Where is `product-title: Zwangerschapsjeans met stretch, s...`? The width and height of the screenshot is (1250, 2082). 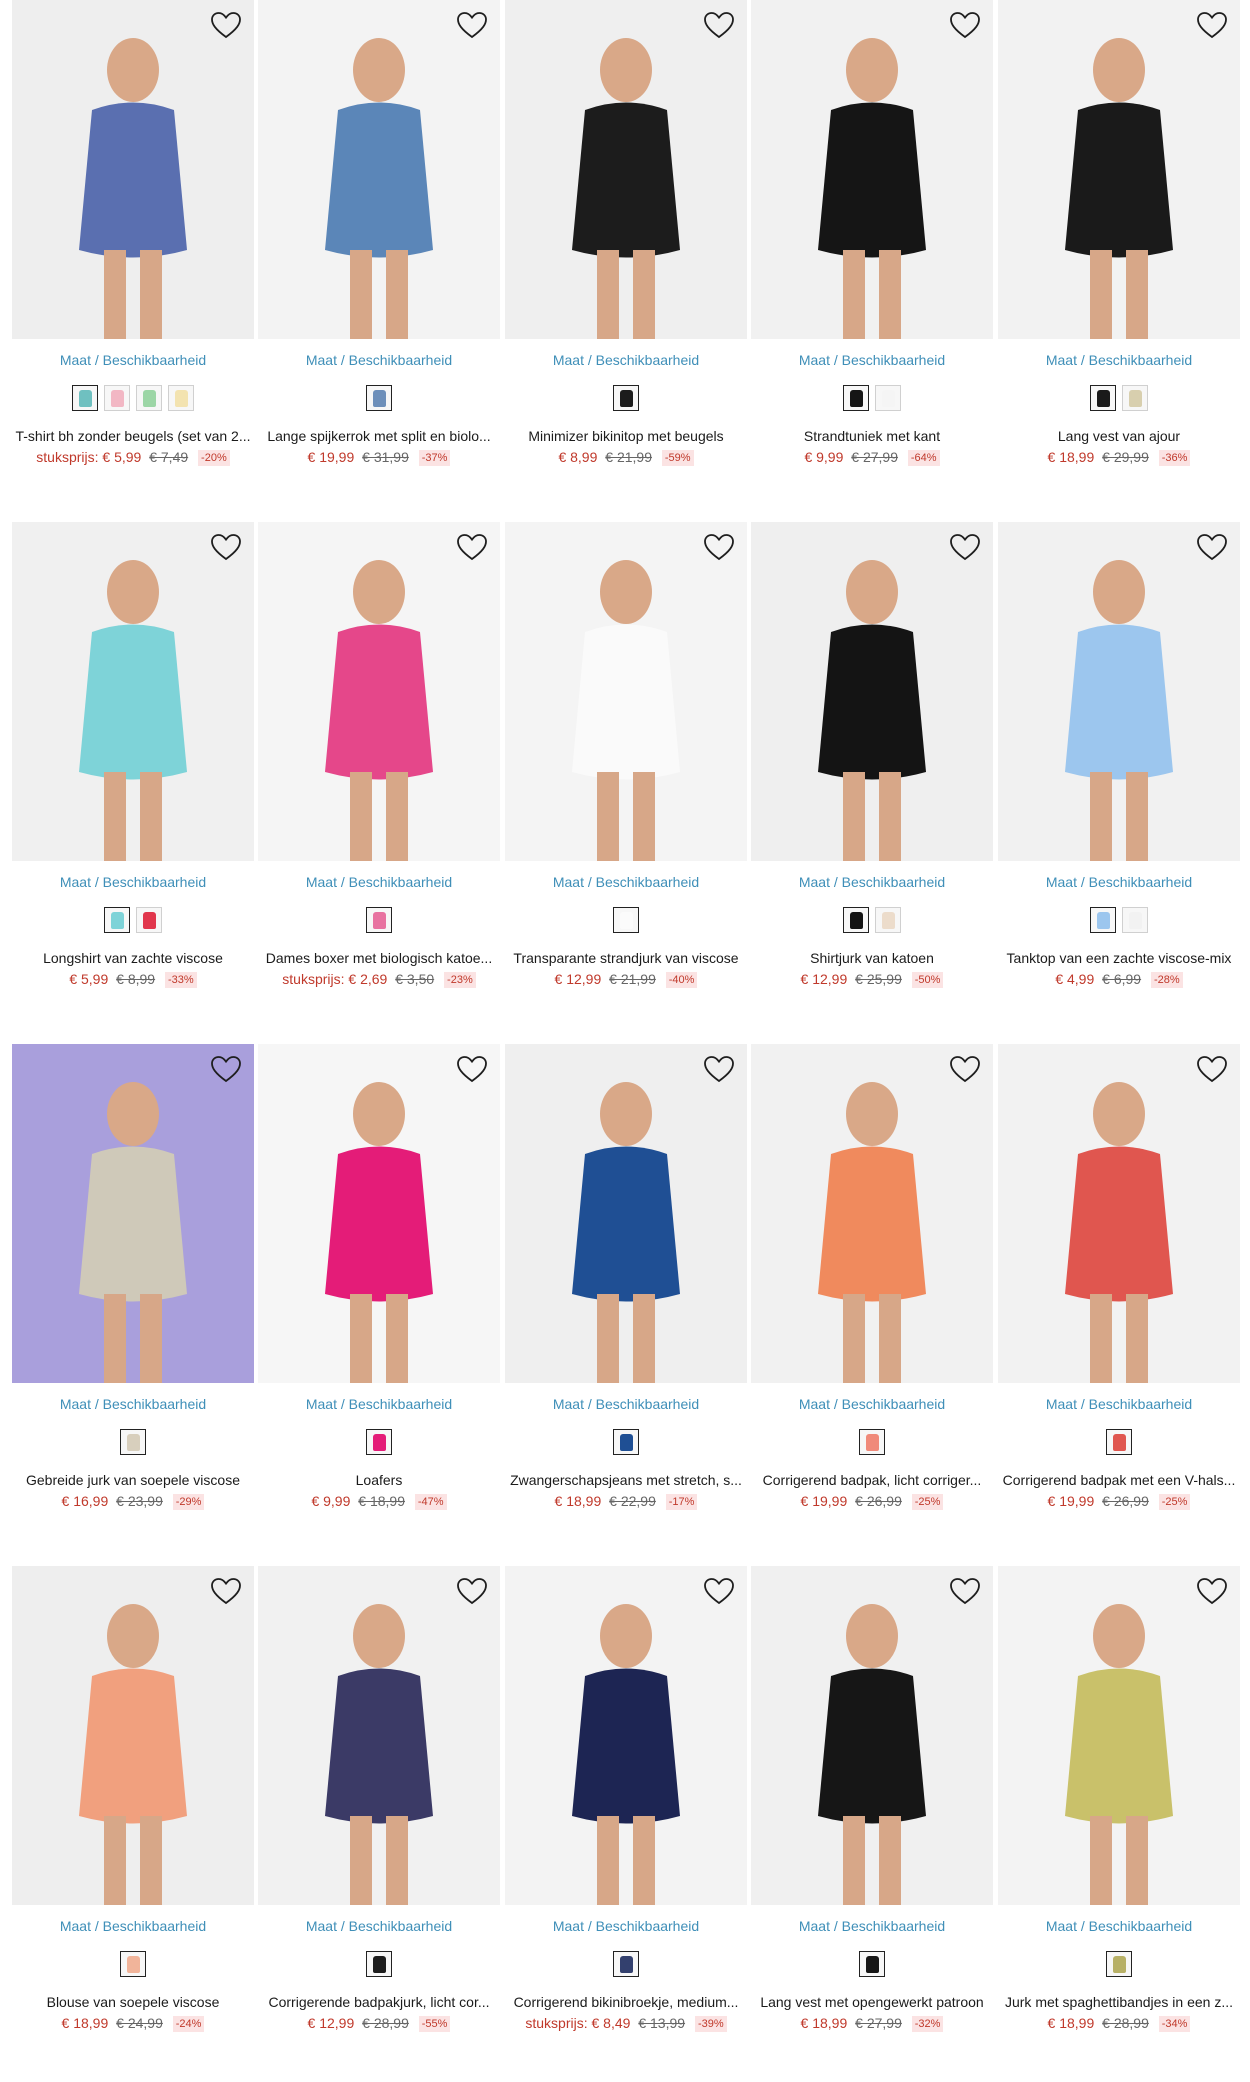 product-title: Zwangerschapsjeans met stretch, s... is located at coordinates (626, 1480).